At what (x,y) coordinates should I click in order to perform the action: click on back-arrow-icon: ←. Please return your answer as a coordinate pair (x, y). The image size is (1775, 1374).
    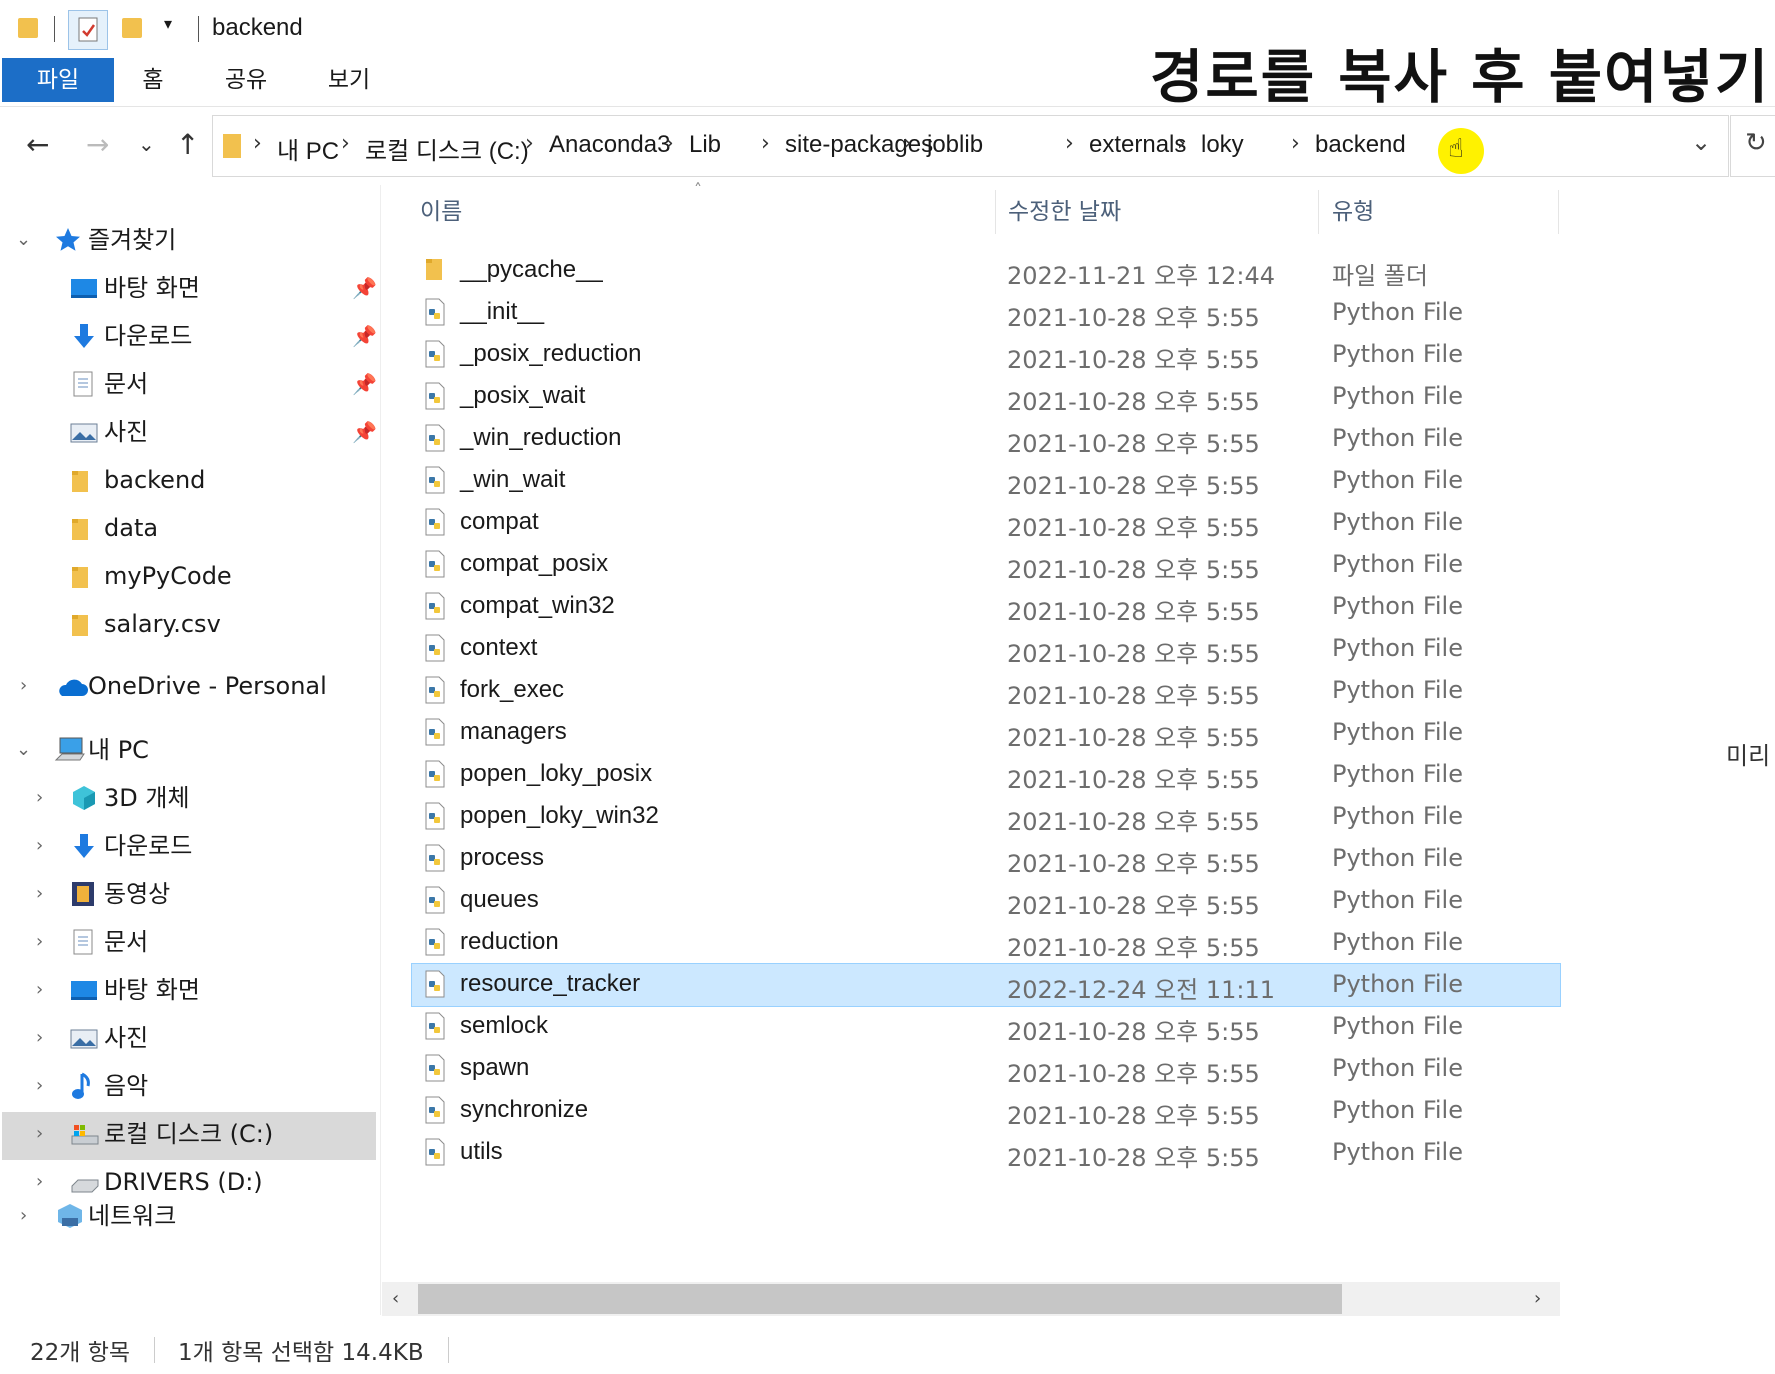
    Looking at the image, I should click on (37, 144).